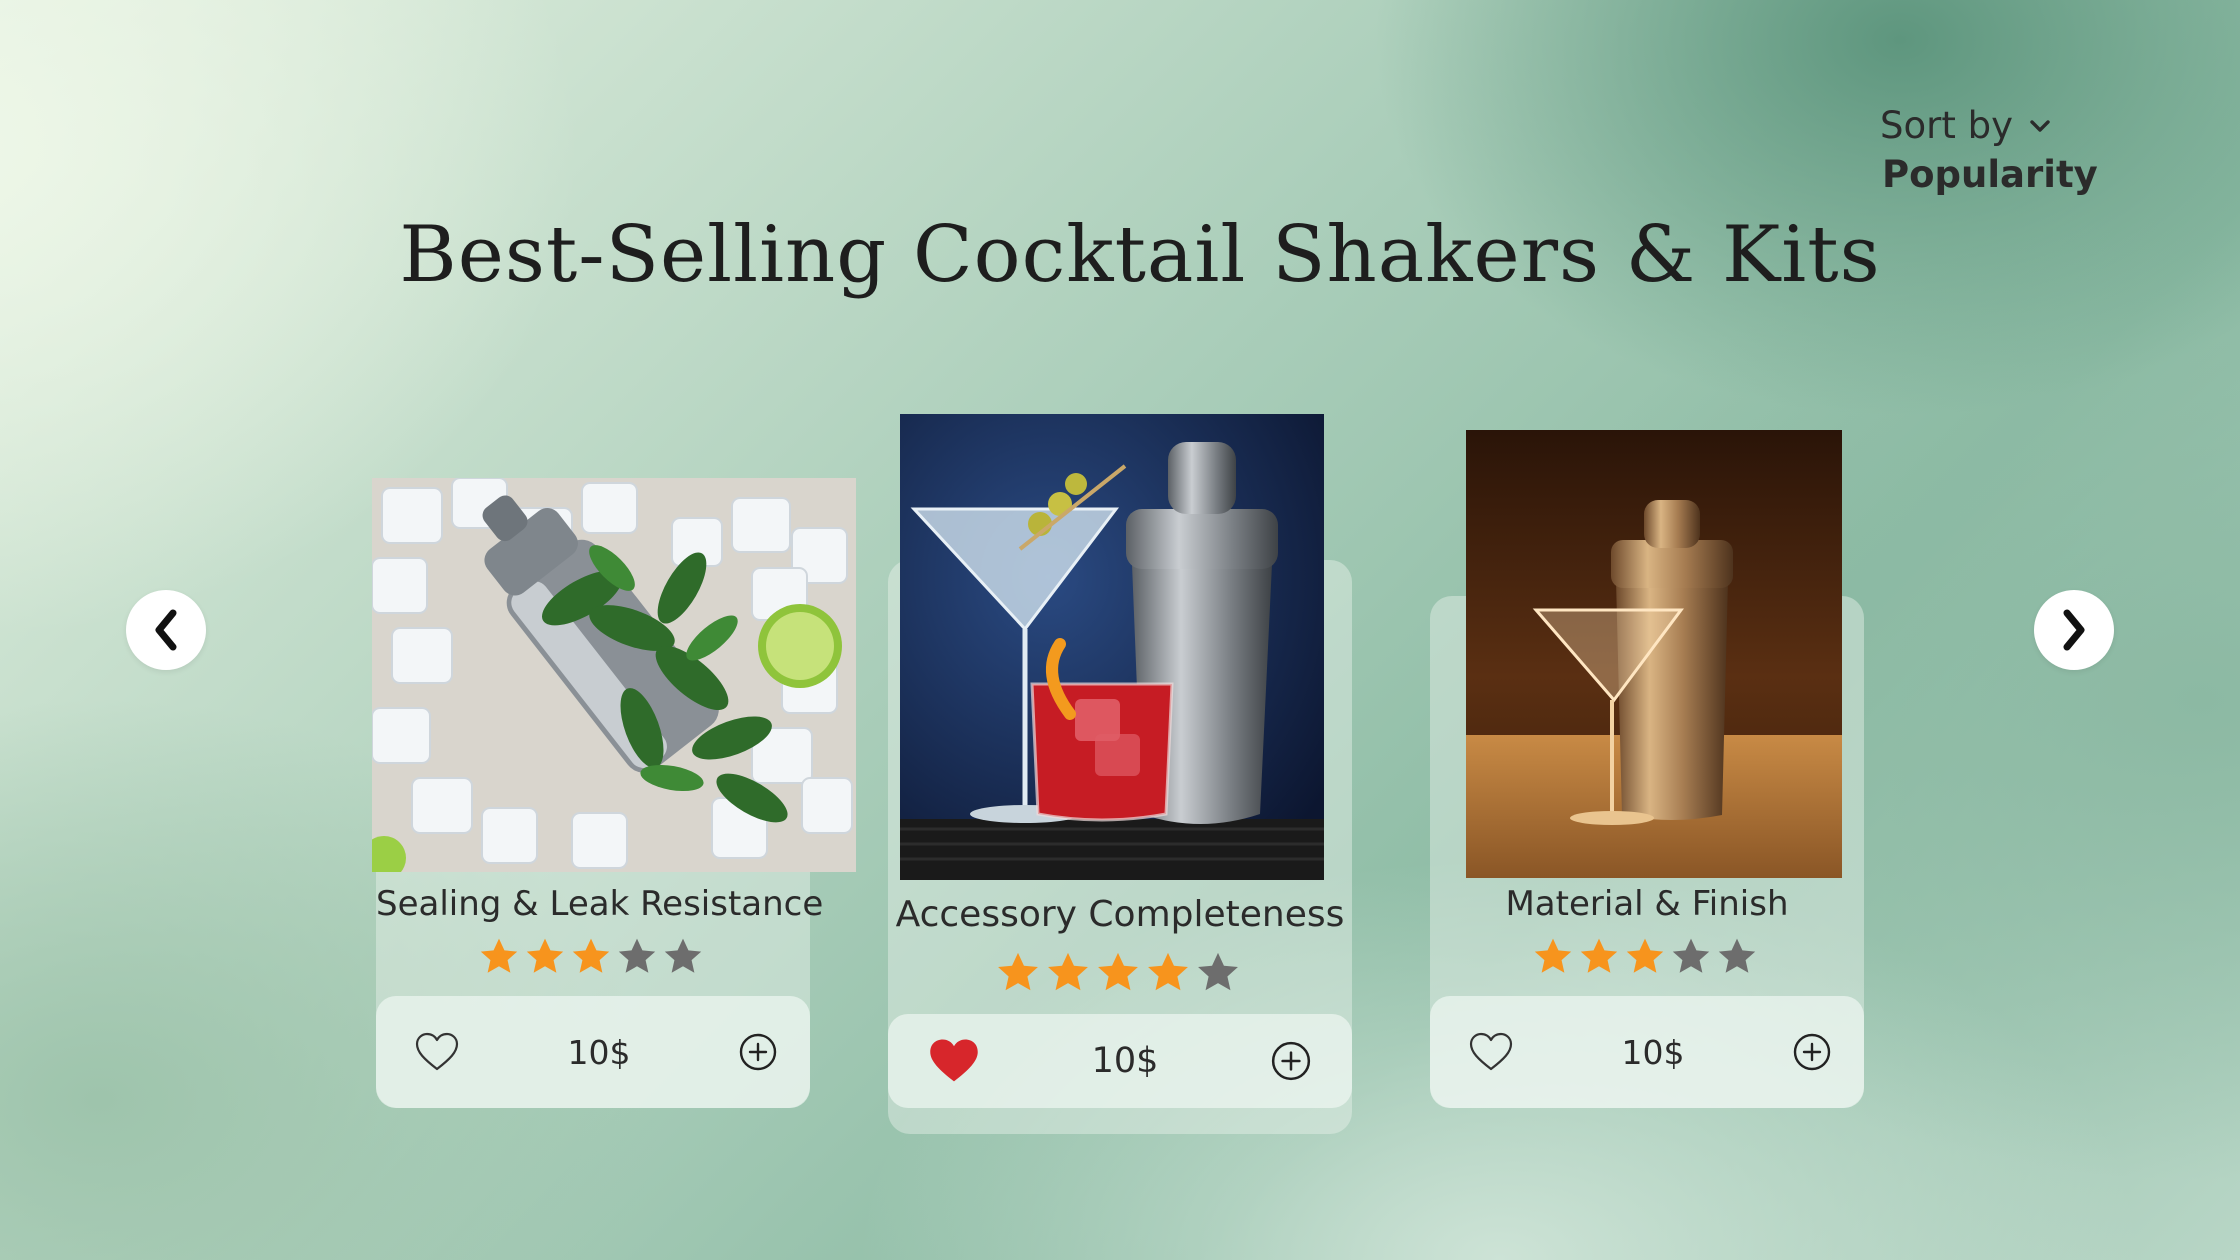 The height and width of the screenshot is (1260, 2240). I want to click on heart-filled-icon, so click(954, 1060).